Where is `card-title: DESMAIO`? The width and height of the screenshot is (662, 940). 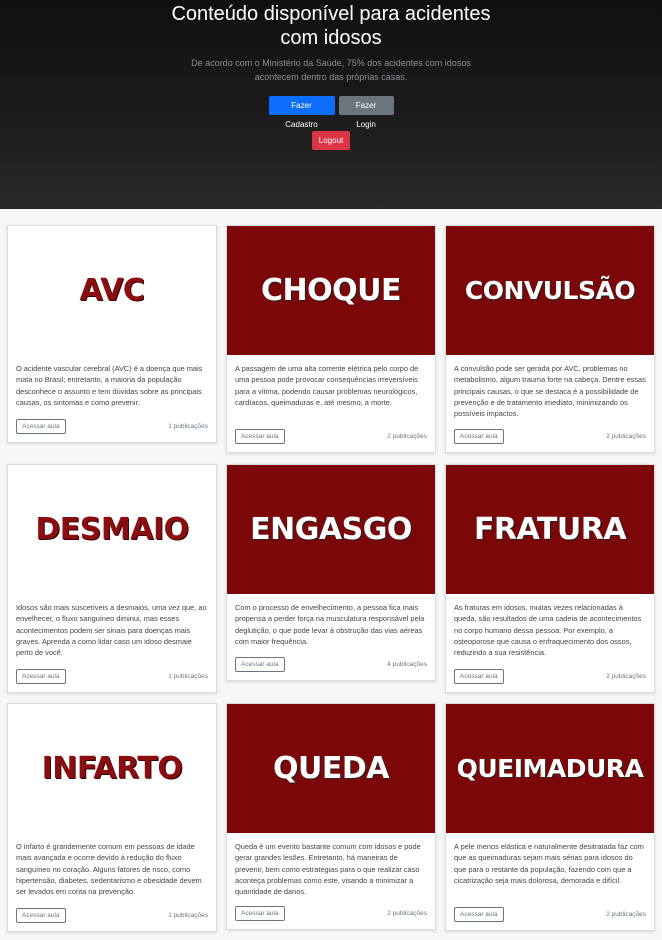 card-title: DESMAIO is located at coordinates (112, 529).